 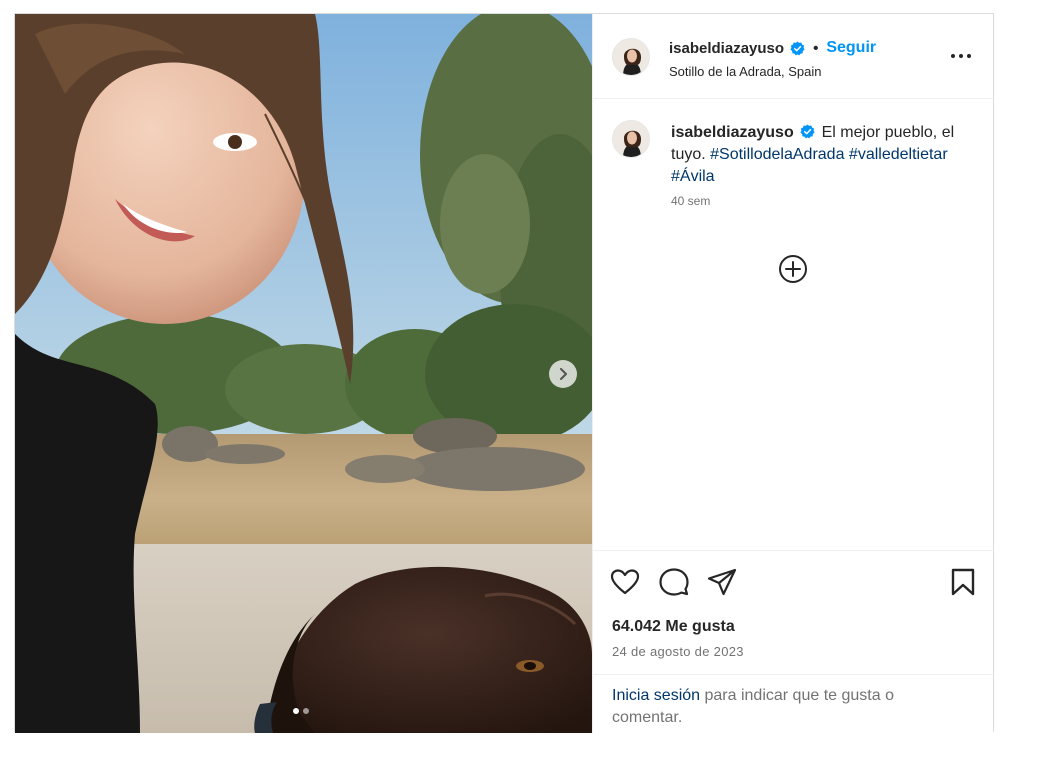 I want to click on add-circle-icon, so click(x=793, y=269).